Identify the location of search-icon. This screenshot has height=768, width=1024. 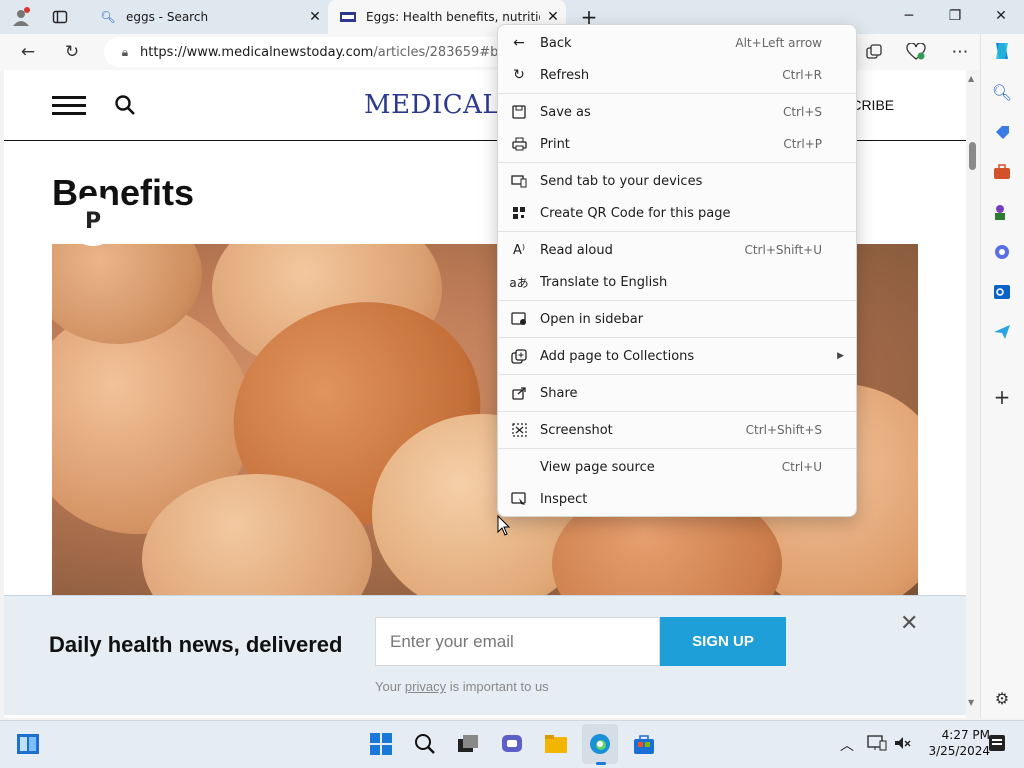
(125, 107).